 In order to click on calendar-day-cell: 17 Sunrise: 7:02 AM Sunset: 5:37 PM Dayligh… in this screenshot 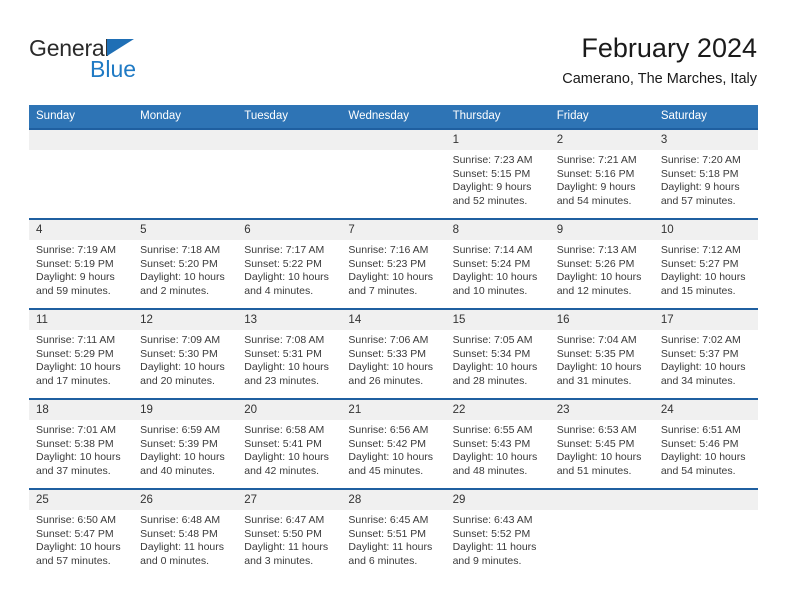, I will do `click(705, 354)`.